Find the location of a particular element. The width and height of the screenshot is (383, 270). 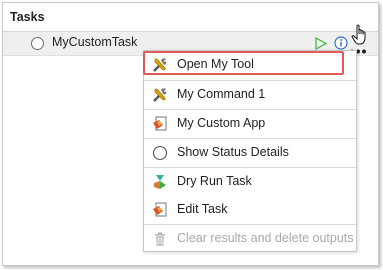

menu-item-my-command-1: My Command 1 is located at coordinates (250, 95).